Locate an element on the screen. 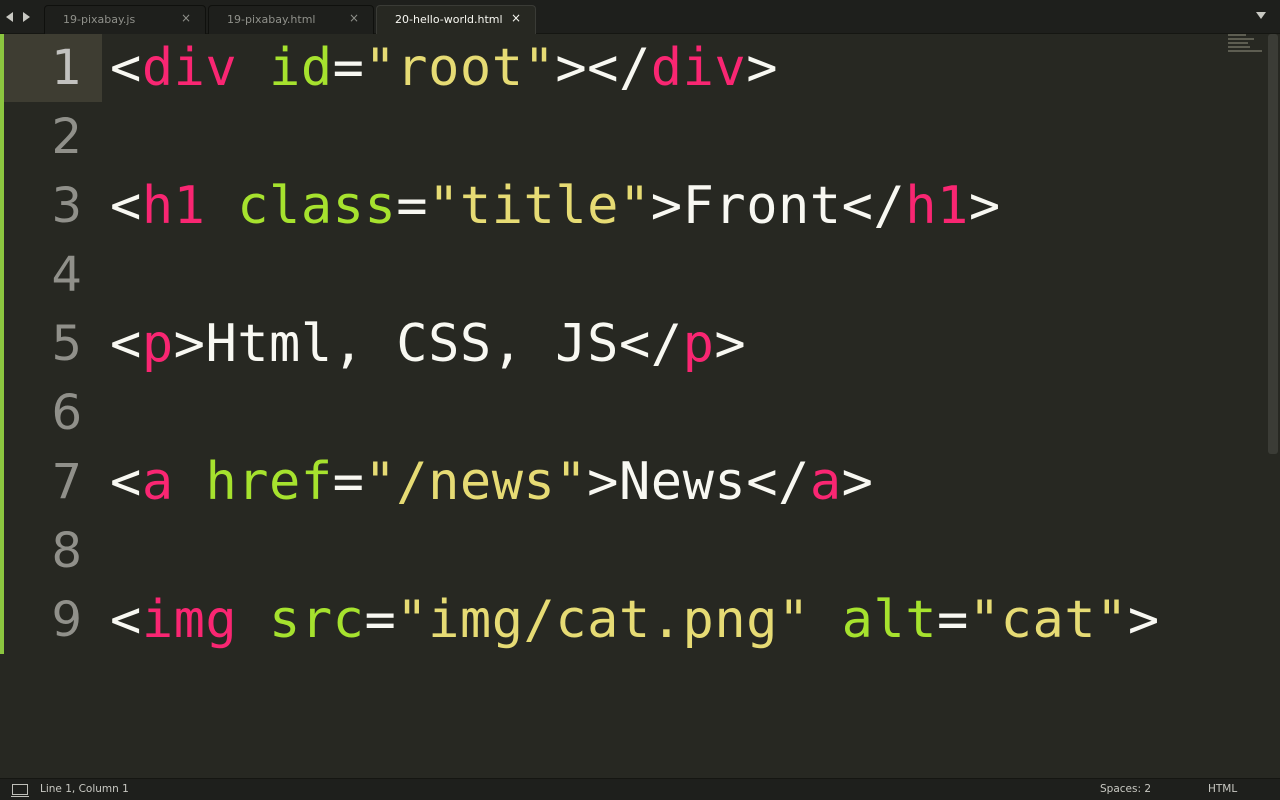 This screenshot has height=800, width=1280. line-number: 2 is located at coordinates (66, 137).